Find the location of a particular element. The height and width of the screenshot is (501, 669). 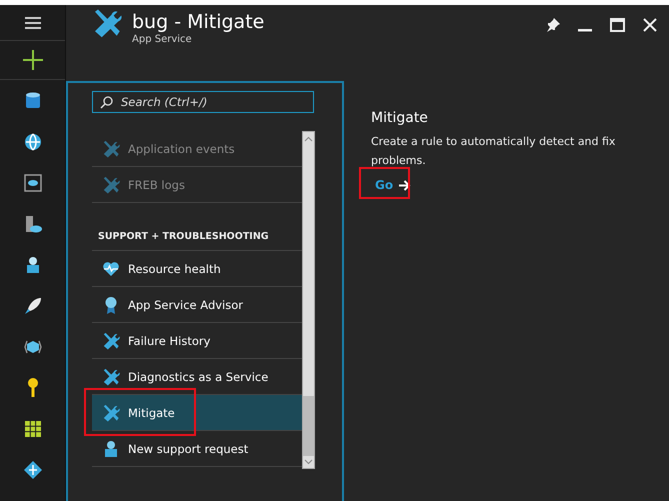

section-title: Mitigate is located at coordinates (400, 118).